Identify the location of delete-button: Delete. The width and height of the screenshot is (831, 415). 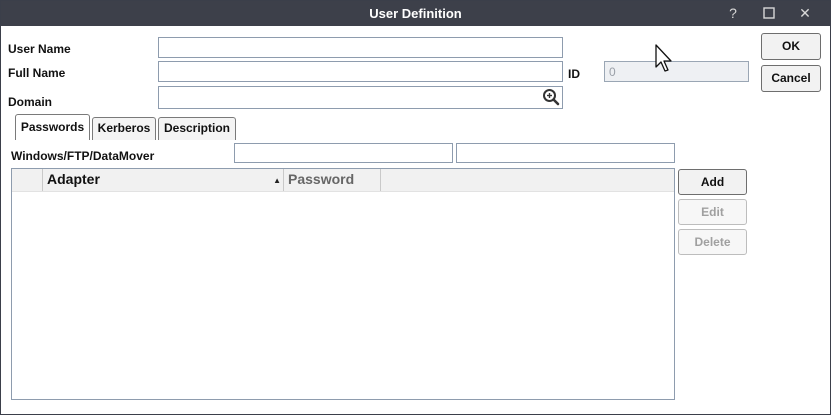
(712, 242).